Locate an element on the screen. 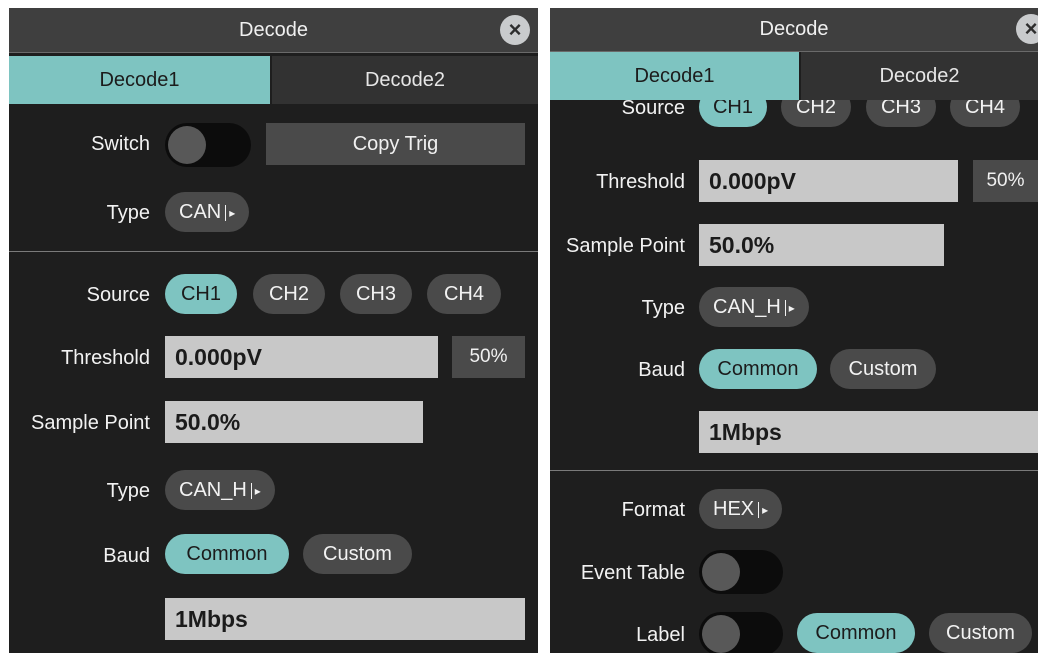 This screenshot has width=1038, height=653. type-label: Type is located at coordinates (128, 213).